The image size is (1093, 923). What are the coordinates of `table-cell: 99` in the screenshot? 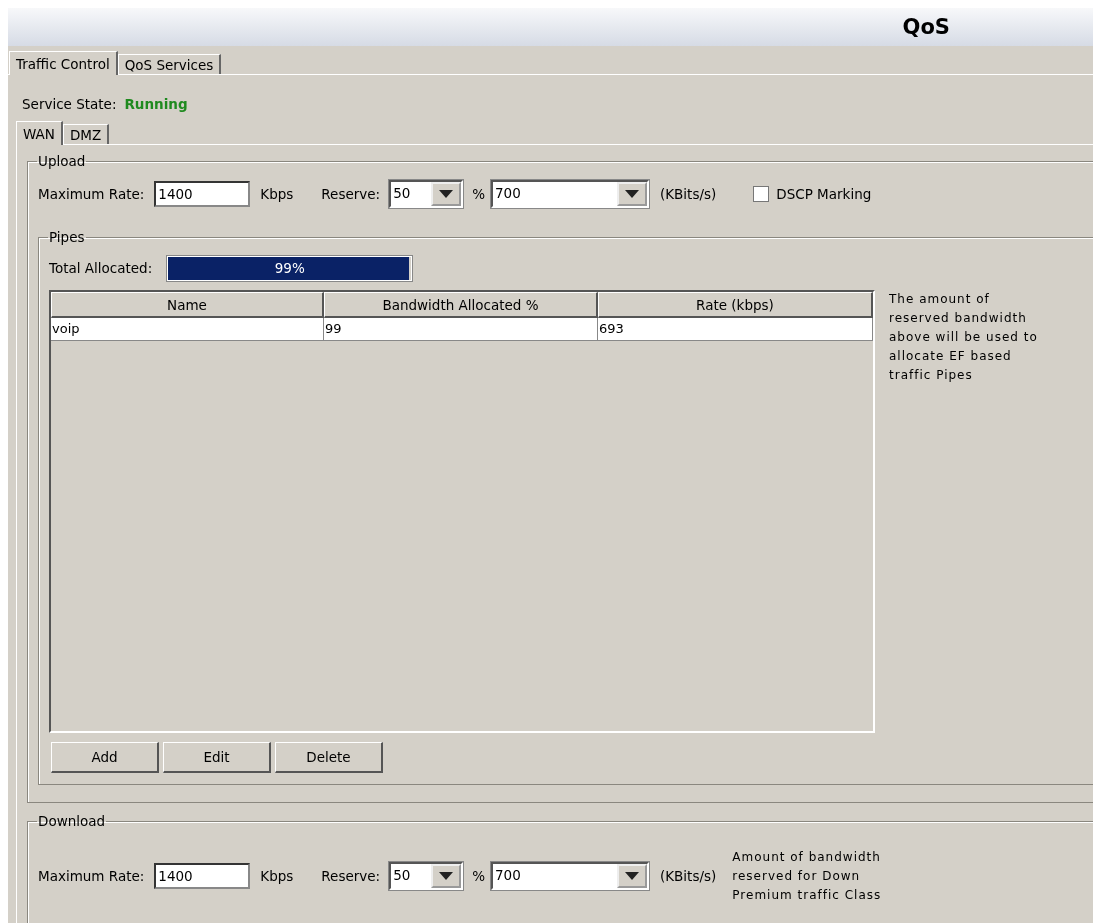 It's located at (461, 329).